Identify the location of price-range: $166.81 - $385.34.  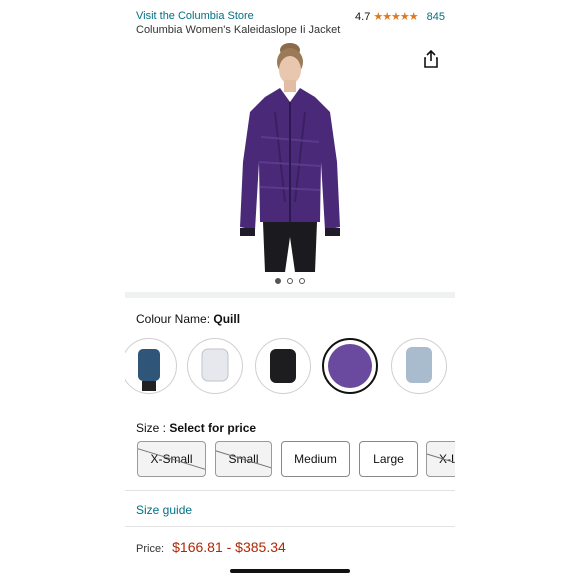
(229, 547).